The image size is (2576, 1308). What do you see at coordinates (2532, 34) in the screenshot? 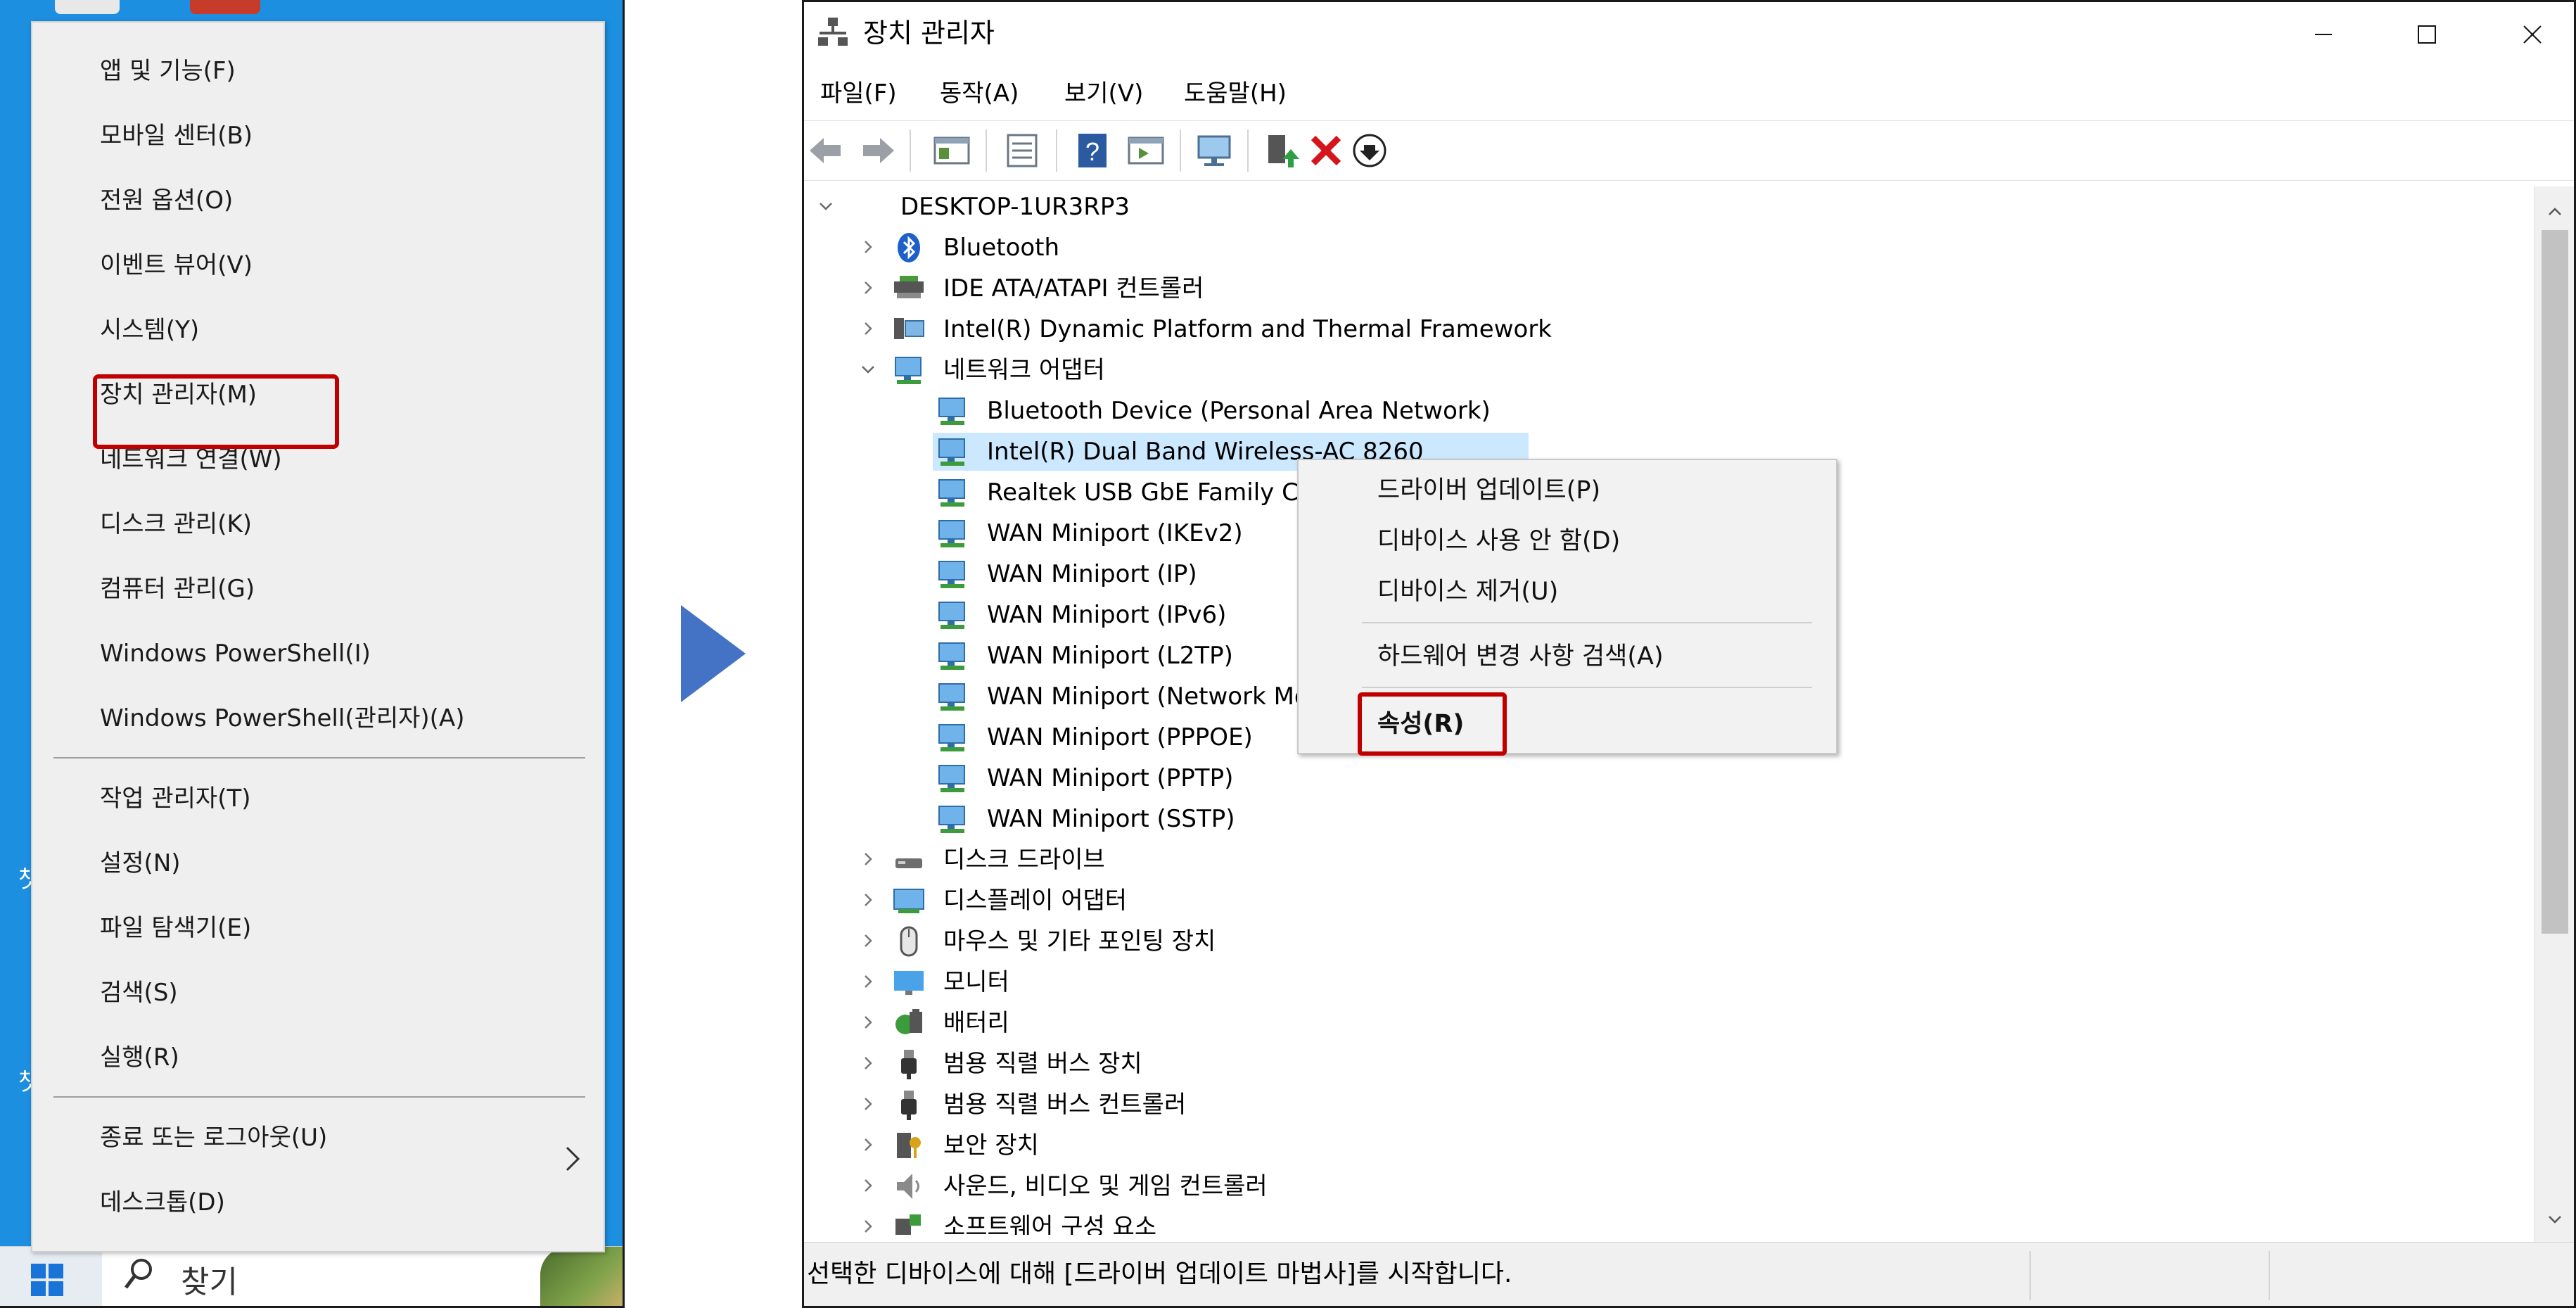
I see `close-icon` at bounding box center [2532, 34].